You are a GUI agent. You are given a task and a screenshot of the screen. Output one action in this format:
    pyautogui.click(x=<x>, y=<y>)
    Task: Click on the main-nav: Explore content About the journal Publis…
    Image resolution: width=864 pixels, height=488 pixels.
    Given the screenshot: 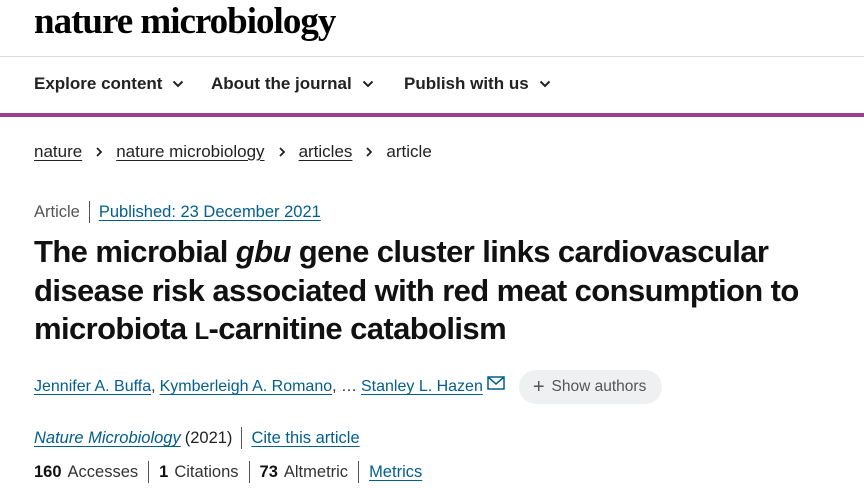 What is the action you would take?
    pyautogui.click(x=432, y=84)
    